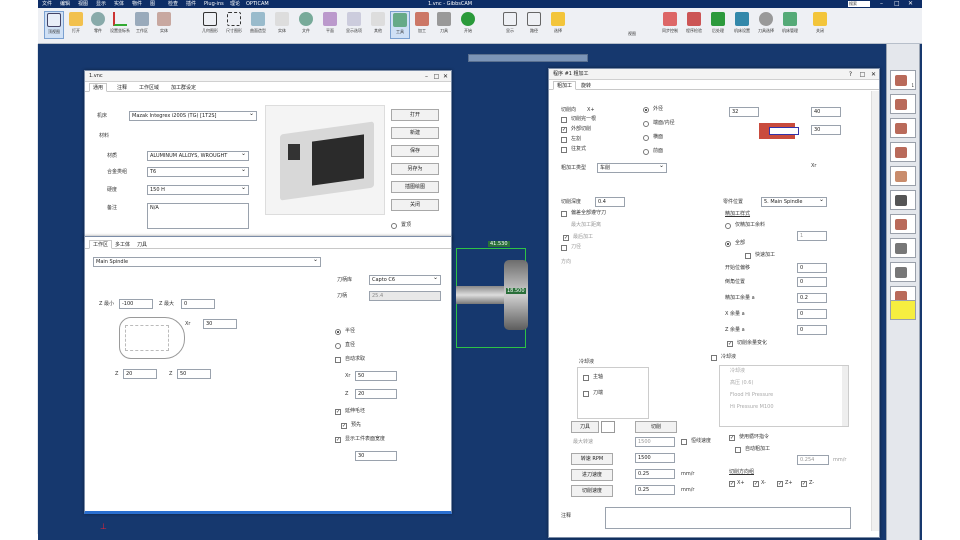 Image resolution: width=960 pixels, height=540 pixels. What do you see at coordinates (728, 518) in the screenshot?
I see `notes-textarea` at bounding box center [728, 518].